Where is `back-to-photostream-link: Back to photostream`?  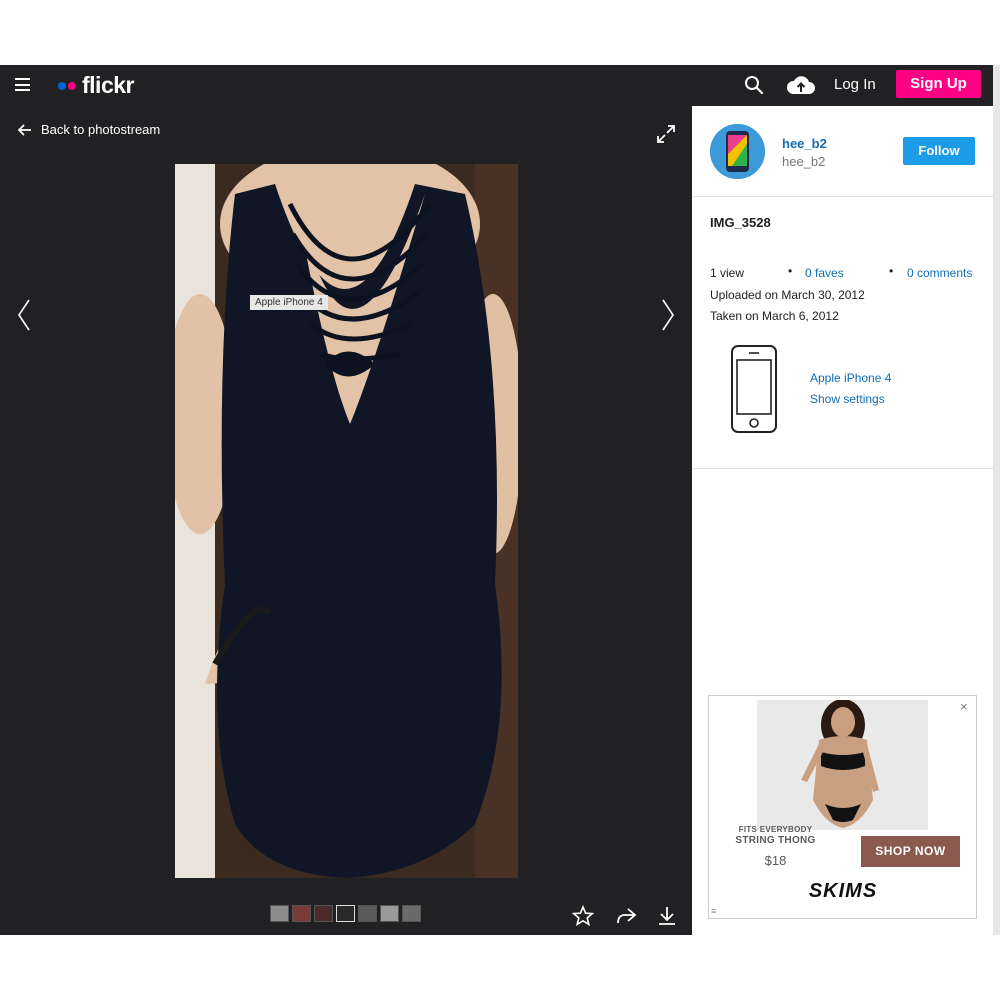
back-to-photostream-link: Back to photostream is located at coordinates (89, 129).